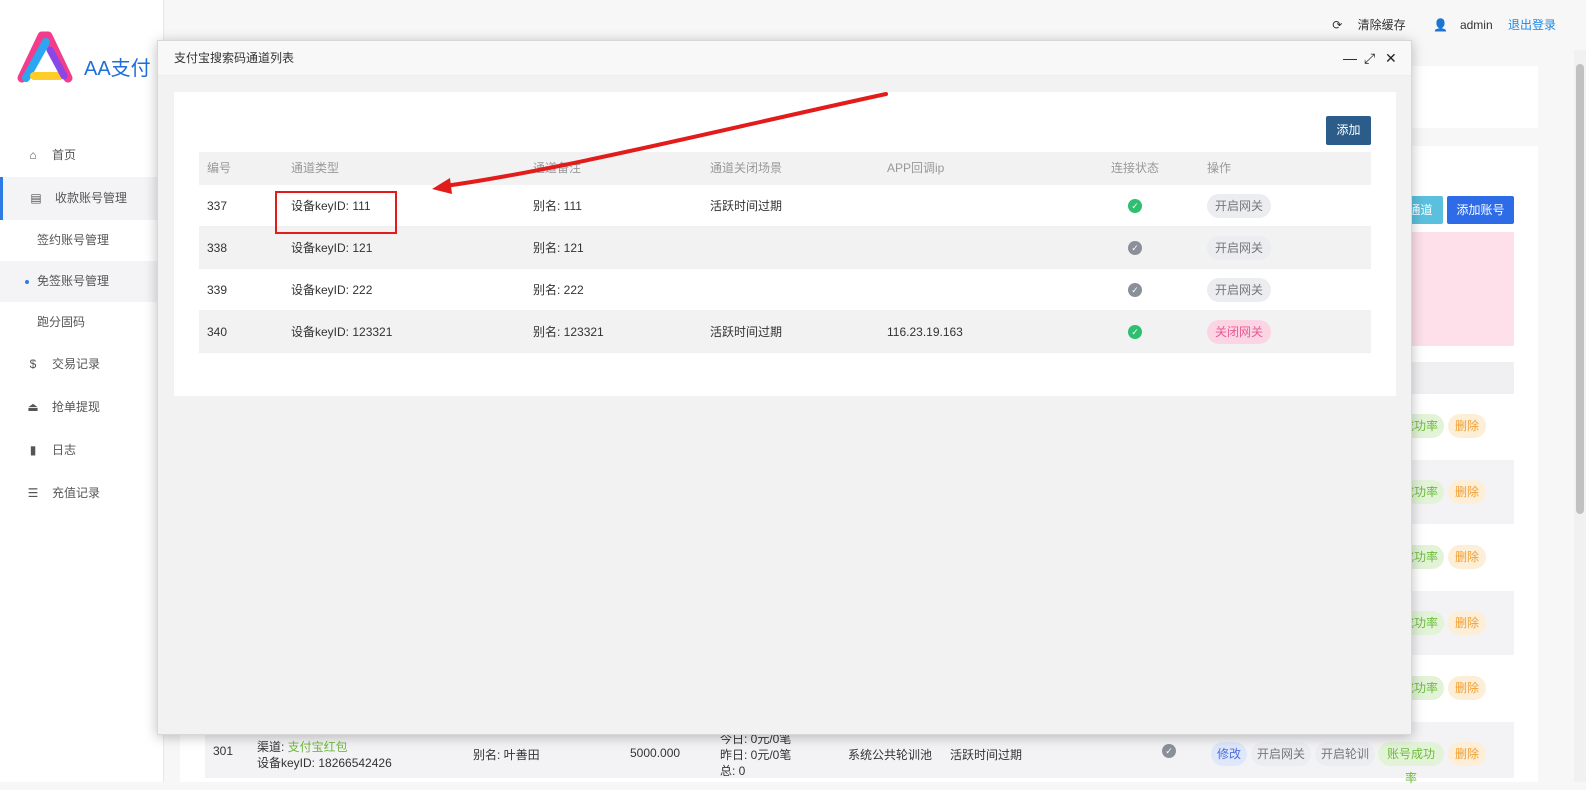  Describe the element at coordinates (76, 364) in the screenshot. I see `sidebar-item-label: 交易记录` at that location.